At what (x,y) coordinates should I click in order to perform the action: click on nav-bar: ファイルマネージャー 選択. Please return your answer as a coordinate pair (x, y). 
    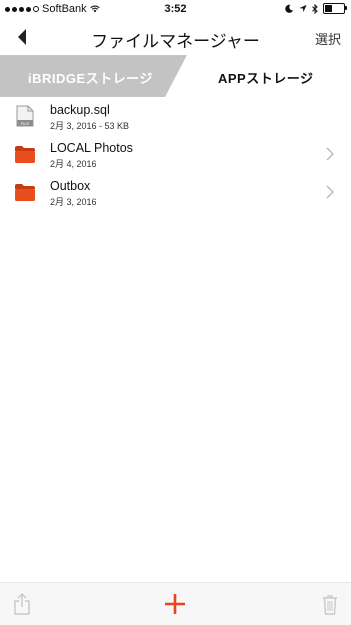
    Looking at the image, I should click on (175, 37).